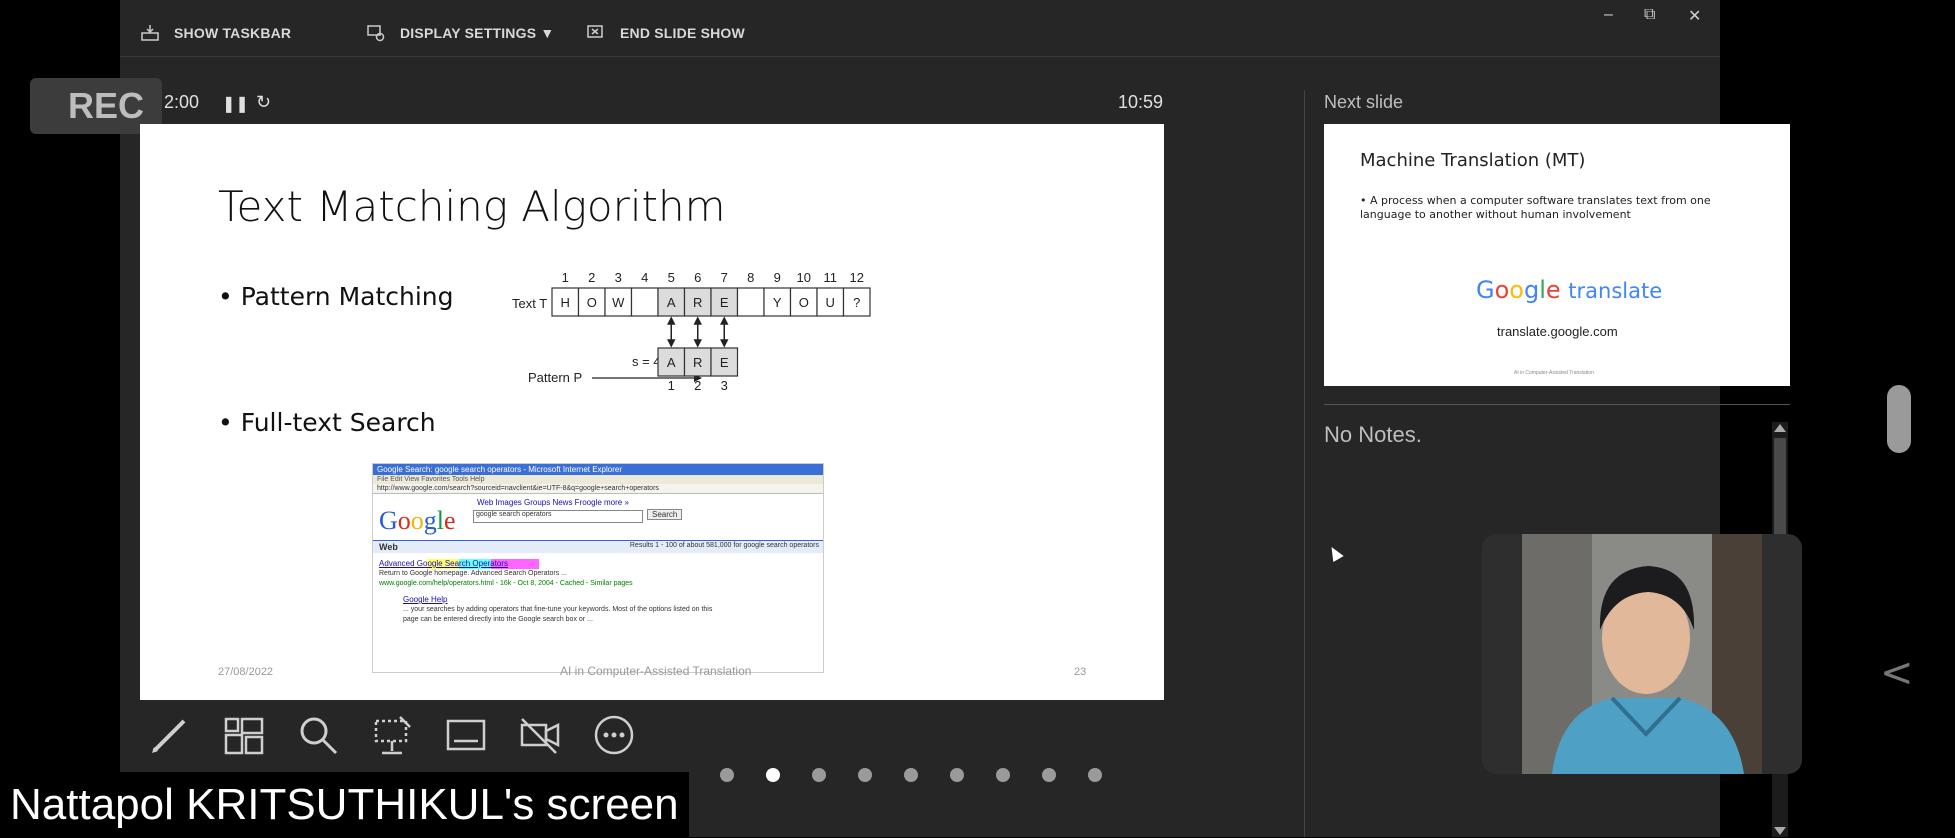 Image resolution: width=1955 pixels, height=838 pixels. What do you see at coordinates (598, 479) in the screenshot?
I see `ie-menu-bar: File Edit View Favorites Tools Help` at bounding box center [598, 479].